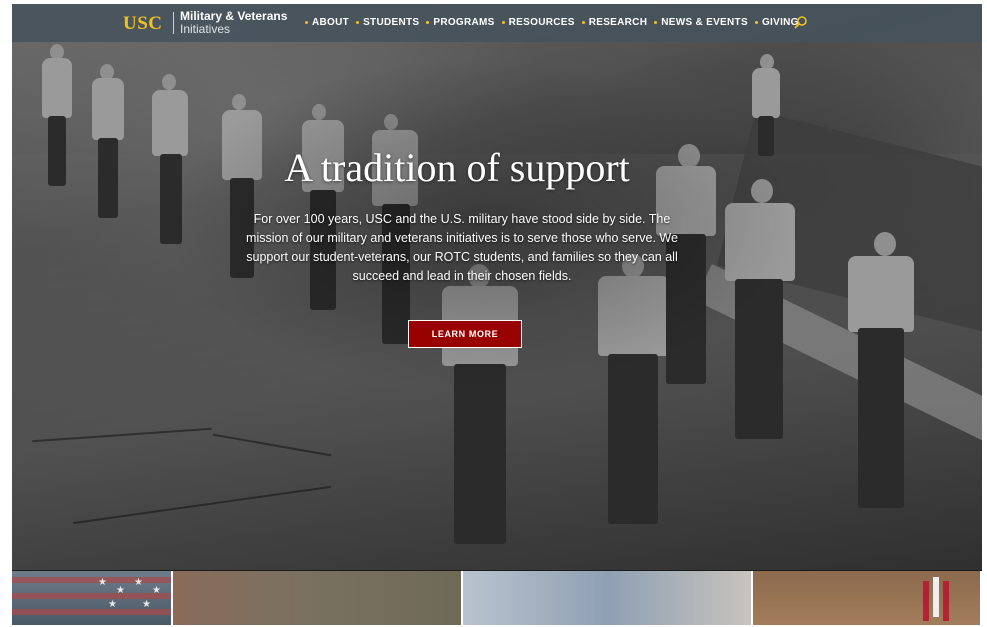 The height and width of the screenshot is (627, 987). Describe the element at coordinates (457, 167) in the screenshot. I see `hero-headline: A tradition of support` at that location.